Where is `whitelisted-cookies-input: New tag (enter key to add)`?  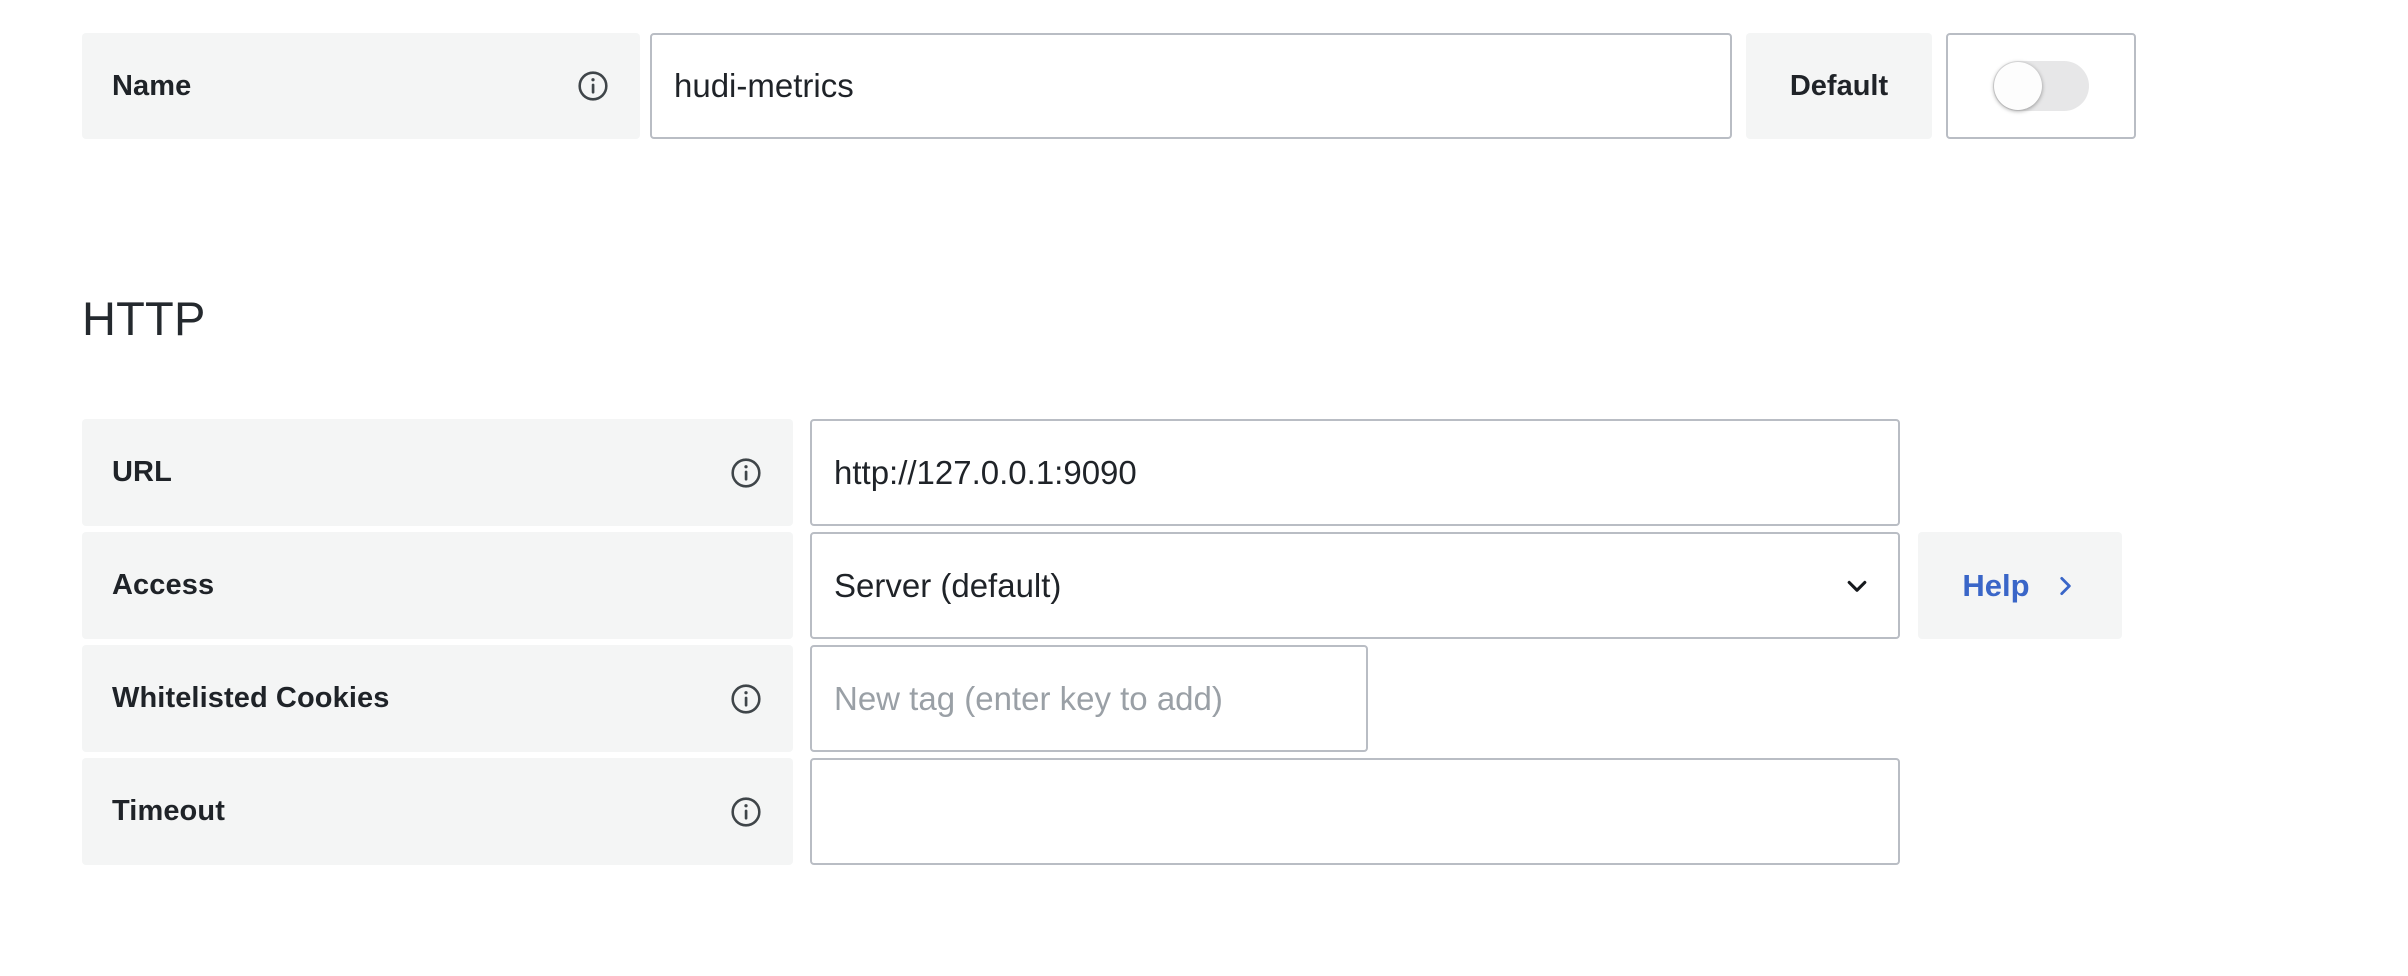
whitelisted-cookies-input: New tag (enter key to add) is located at coordinates (1089, 698).